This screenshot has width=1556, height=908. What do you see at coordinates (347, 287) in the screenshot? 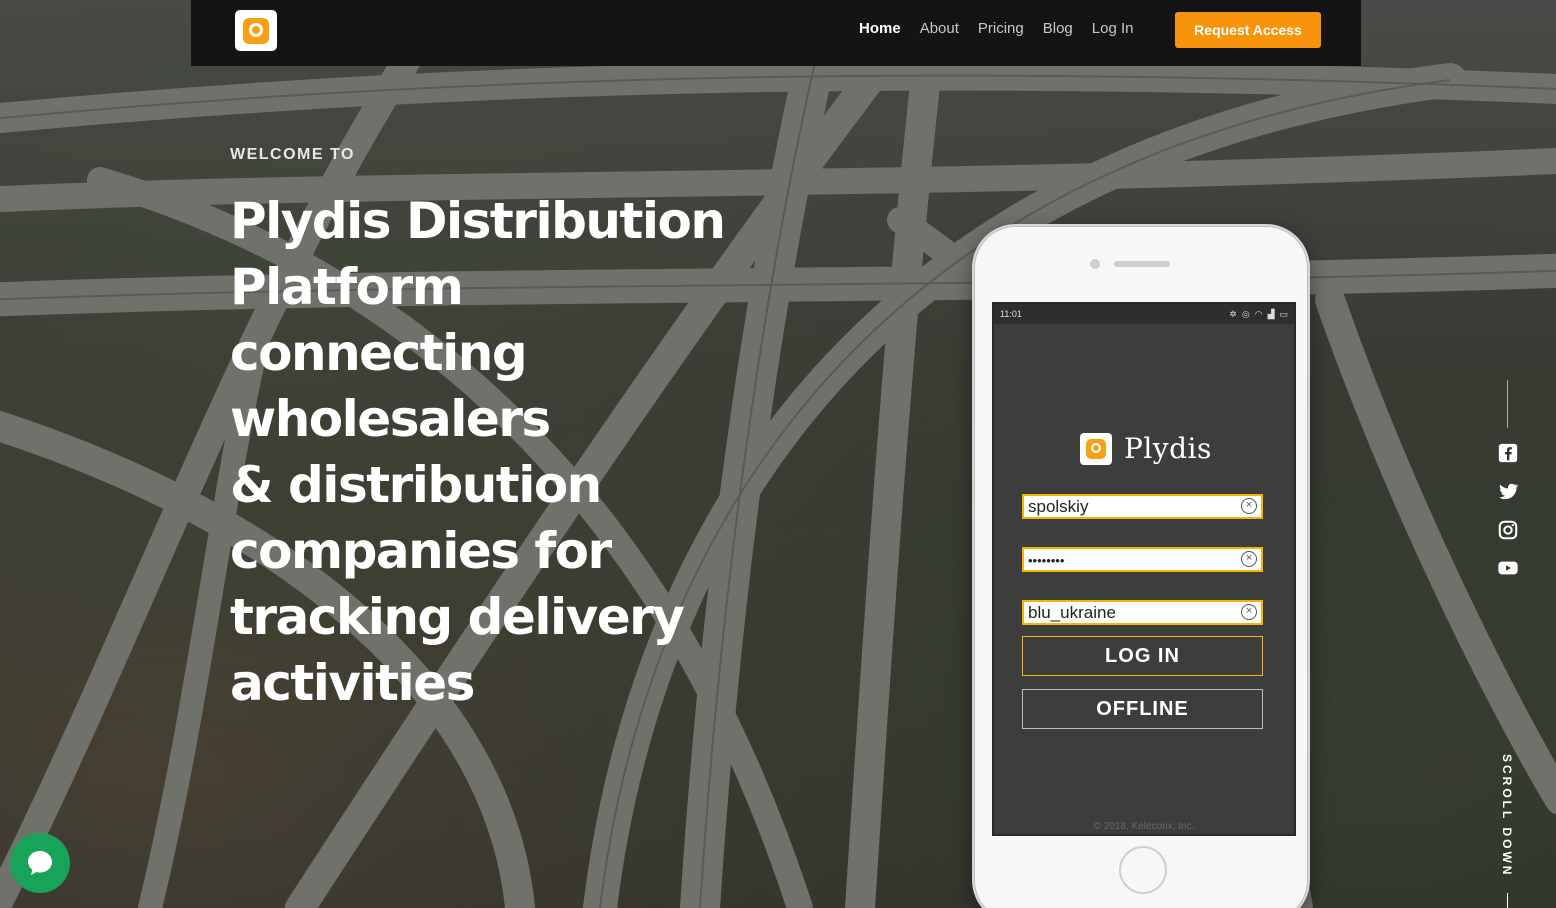
I see `headline-line: Platform` at bounding box center [347, 287].